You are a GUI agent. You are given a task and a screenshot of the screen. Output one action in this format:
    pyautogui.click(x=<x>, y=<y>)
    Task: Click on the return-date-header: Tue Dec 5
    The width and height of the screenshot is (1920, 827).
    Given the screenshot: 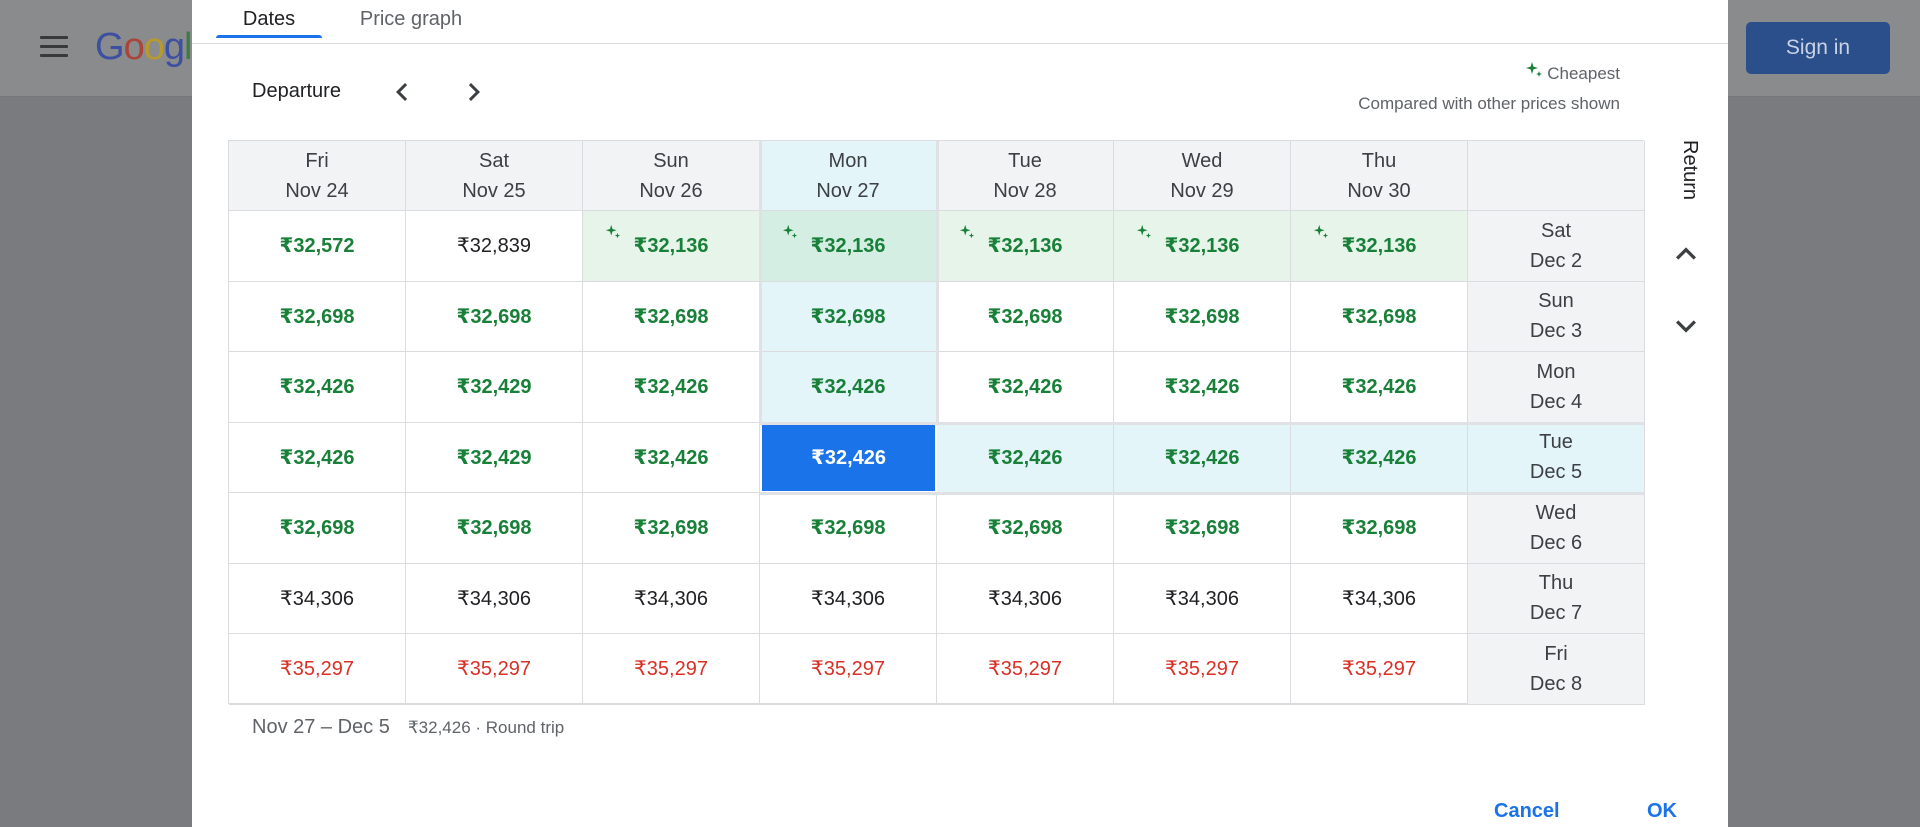 What is the action you would take?
    pyautogui.click(x=1556, y=457)
    